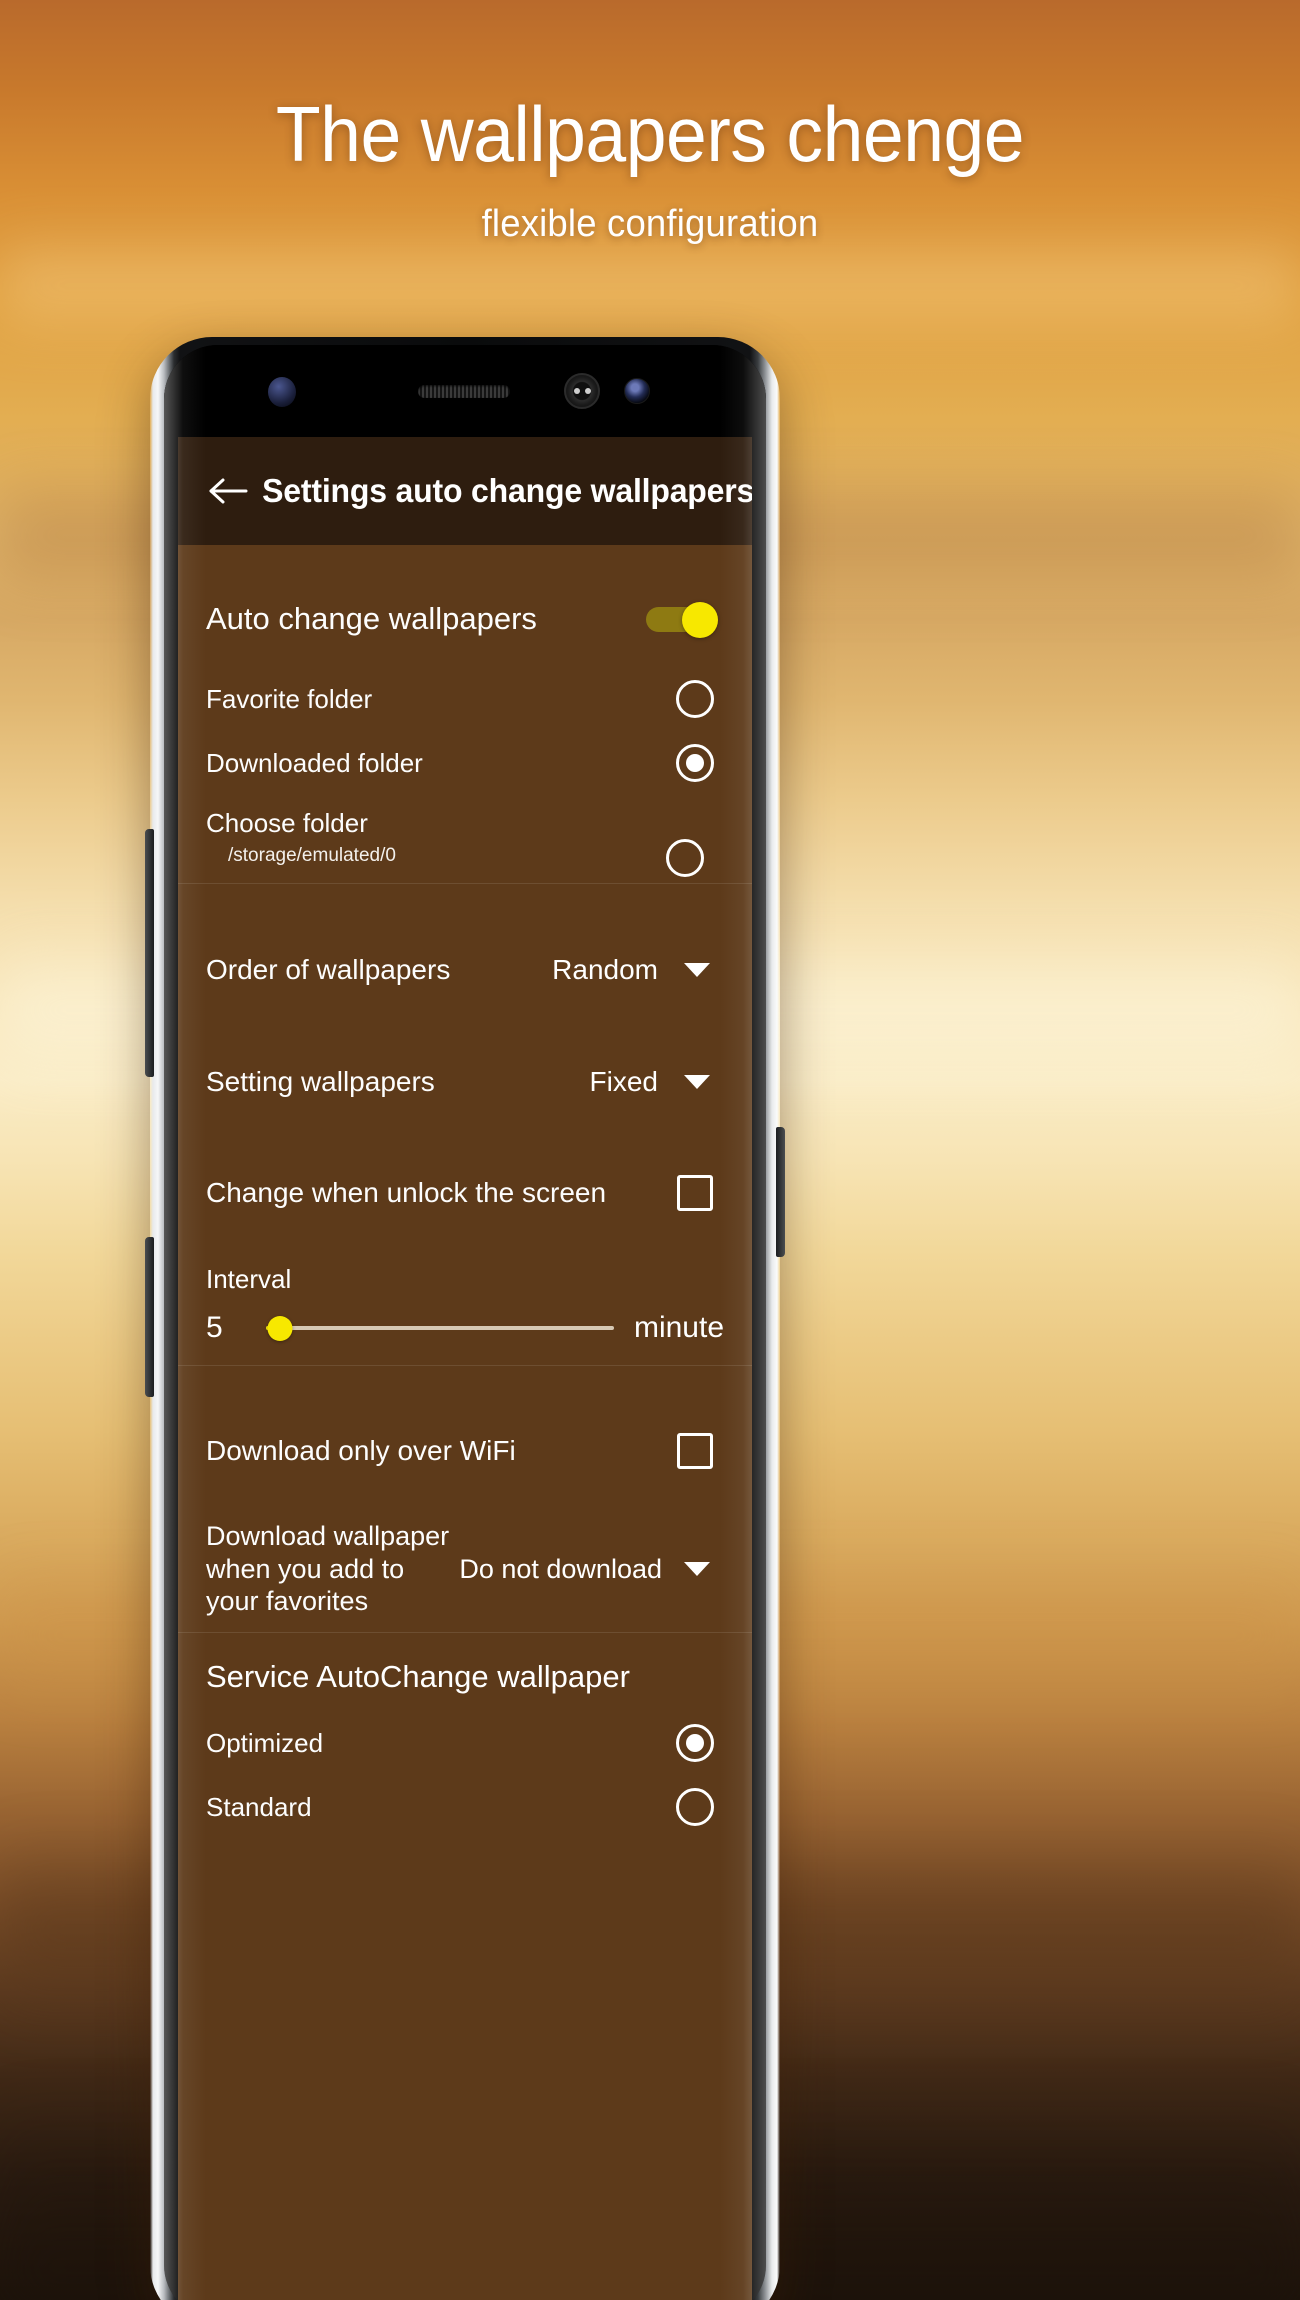 Image resolution: width=1300 pixels, height=2300 pixels. What do you see at coordinates (149, 1317) in the screenshot?
I see `bixby-button` at bounding box center [149, 1317].